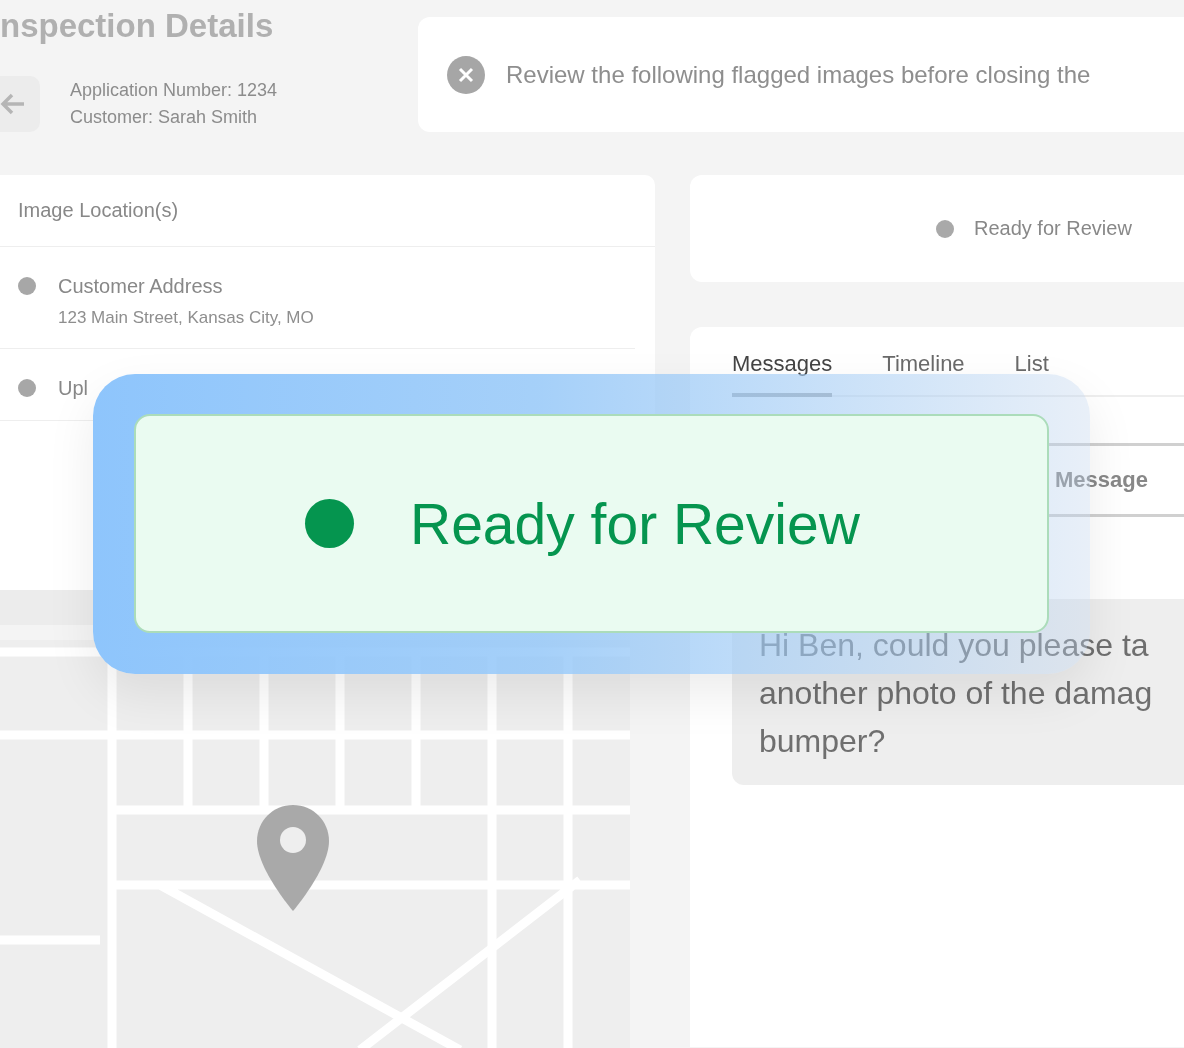 The width and height of the screenshot is (1184, 1048). What do you see at coordinates (13, 104) in the screenshot?
I see `back-arrow-icon` at bounding box center [13, 104].